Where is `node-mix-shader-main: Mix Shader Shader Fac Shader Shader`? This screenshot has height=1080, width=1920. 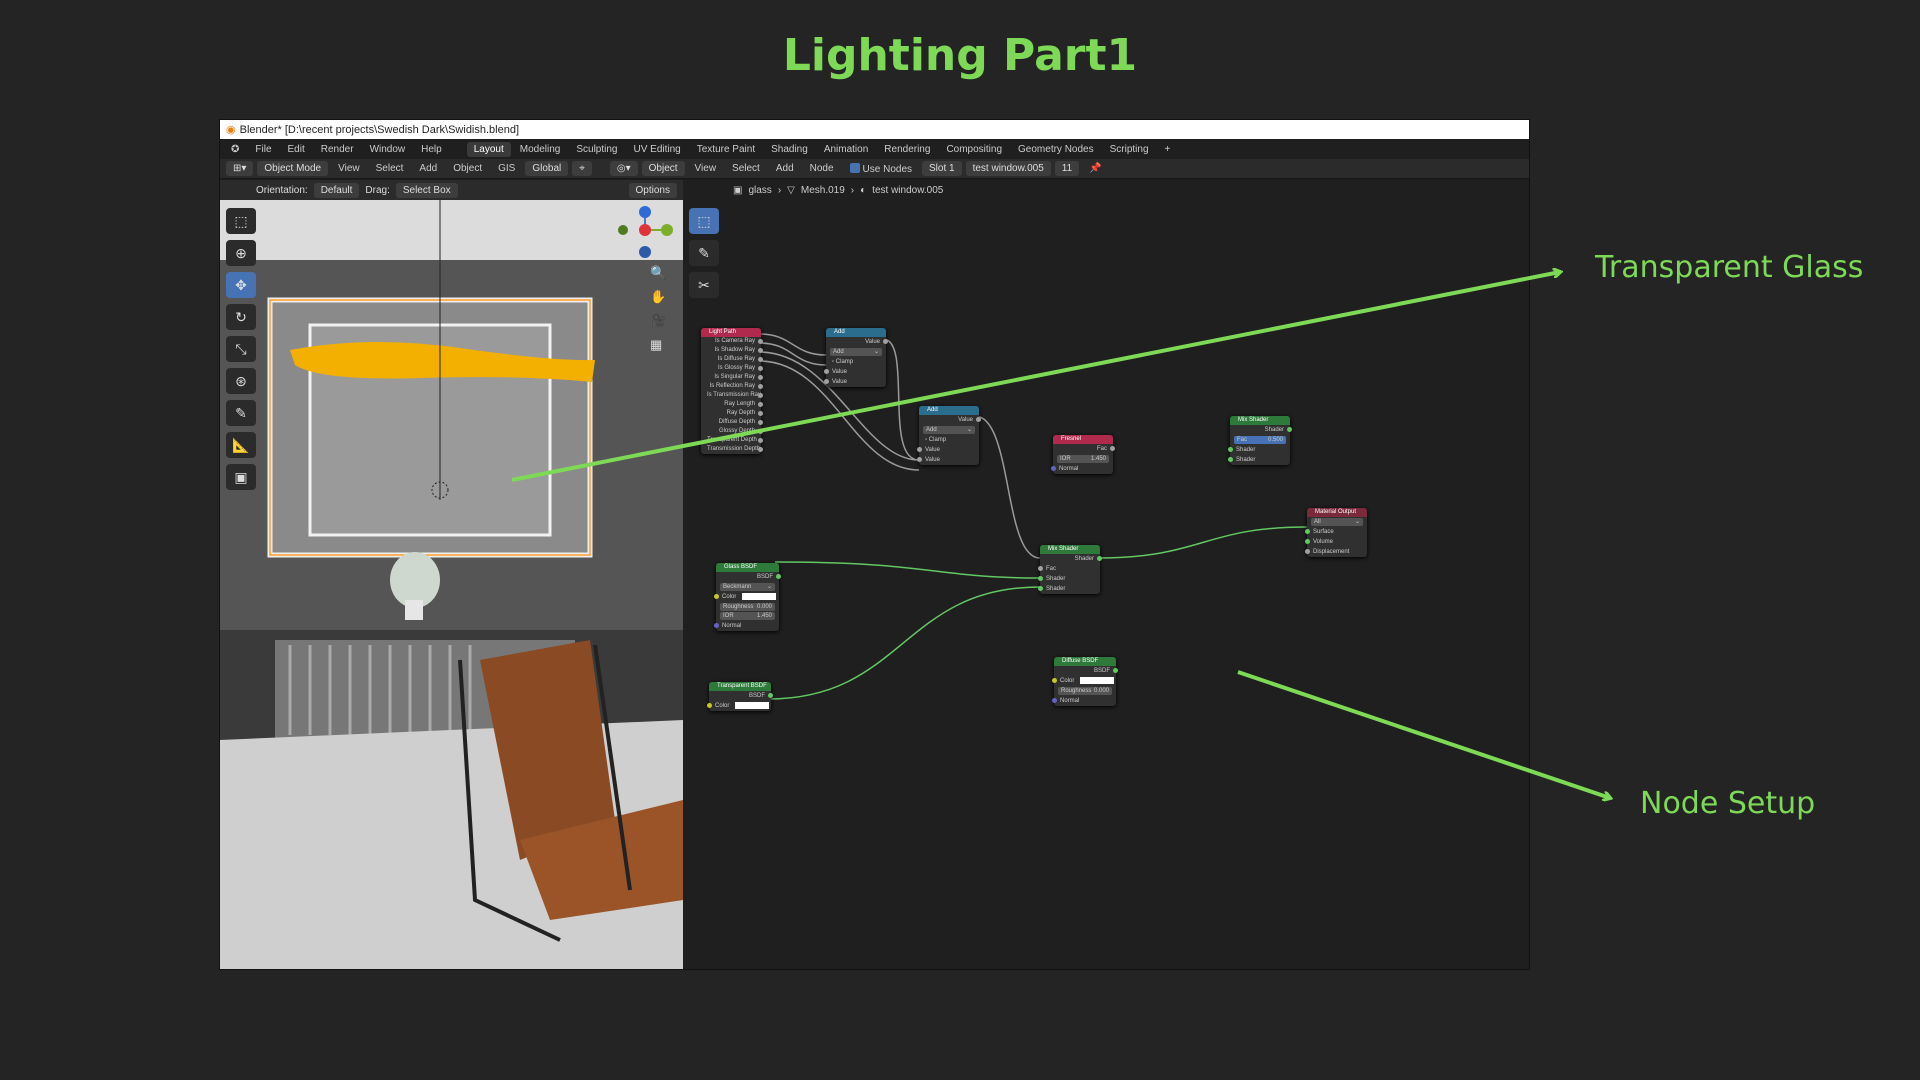
node-mix-shader-main: Mix Shader Shader Fac Shader Shader is located at coordinates (1070, 569).